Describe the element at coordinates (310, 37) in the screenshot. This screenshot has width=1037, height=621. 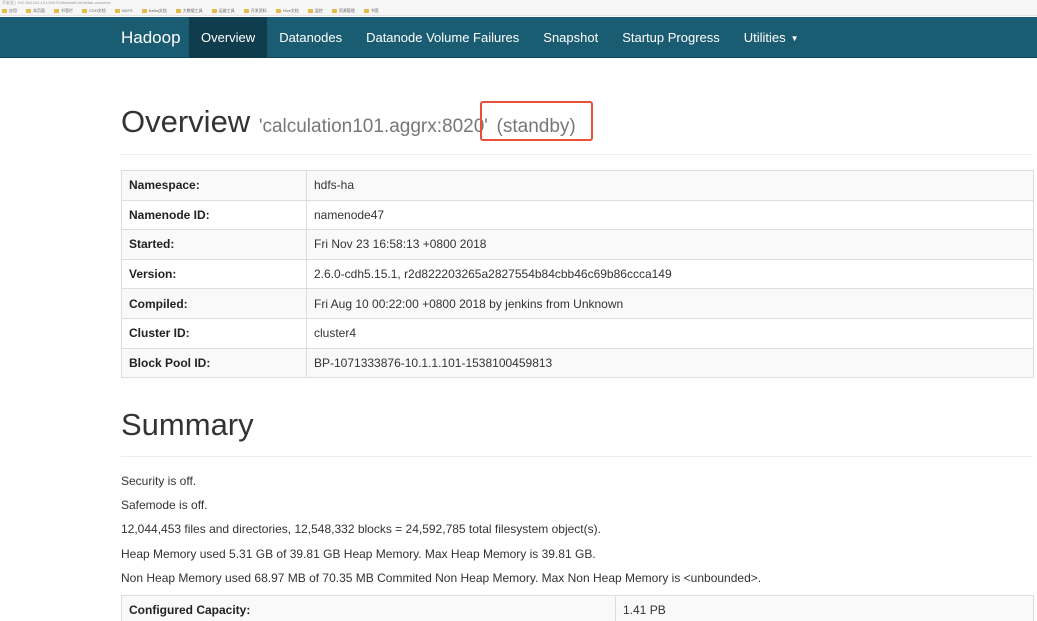
I see `tab-datanodes: Datanodes` at that location.